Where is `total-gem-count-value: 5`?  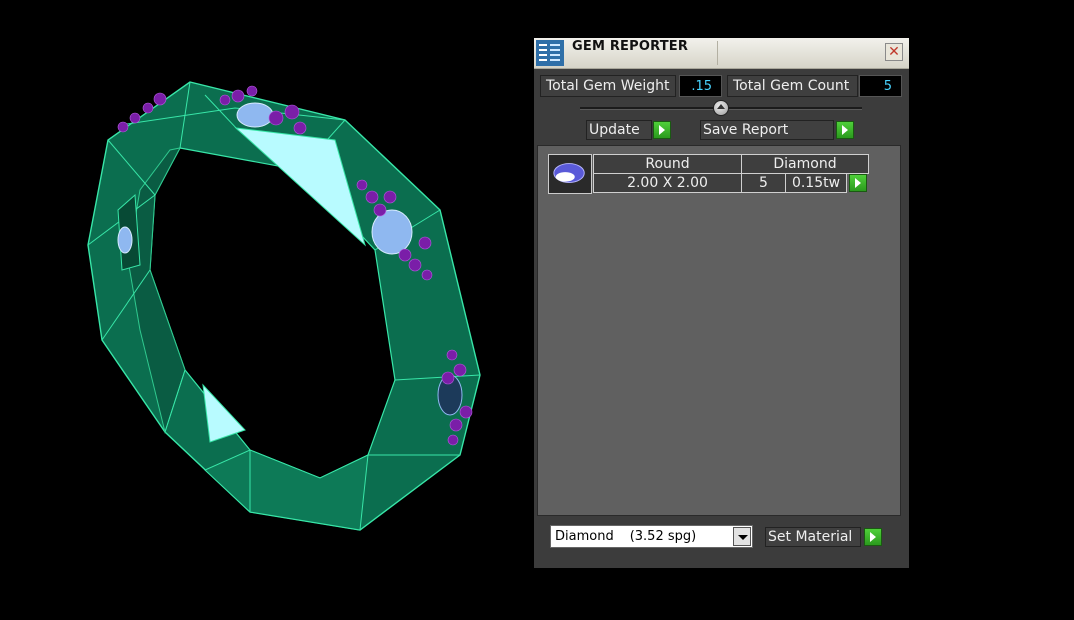
total-gem-count-value: 5 is located at coordinates (880, 86).